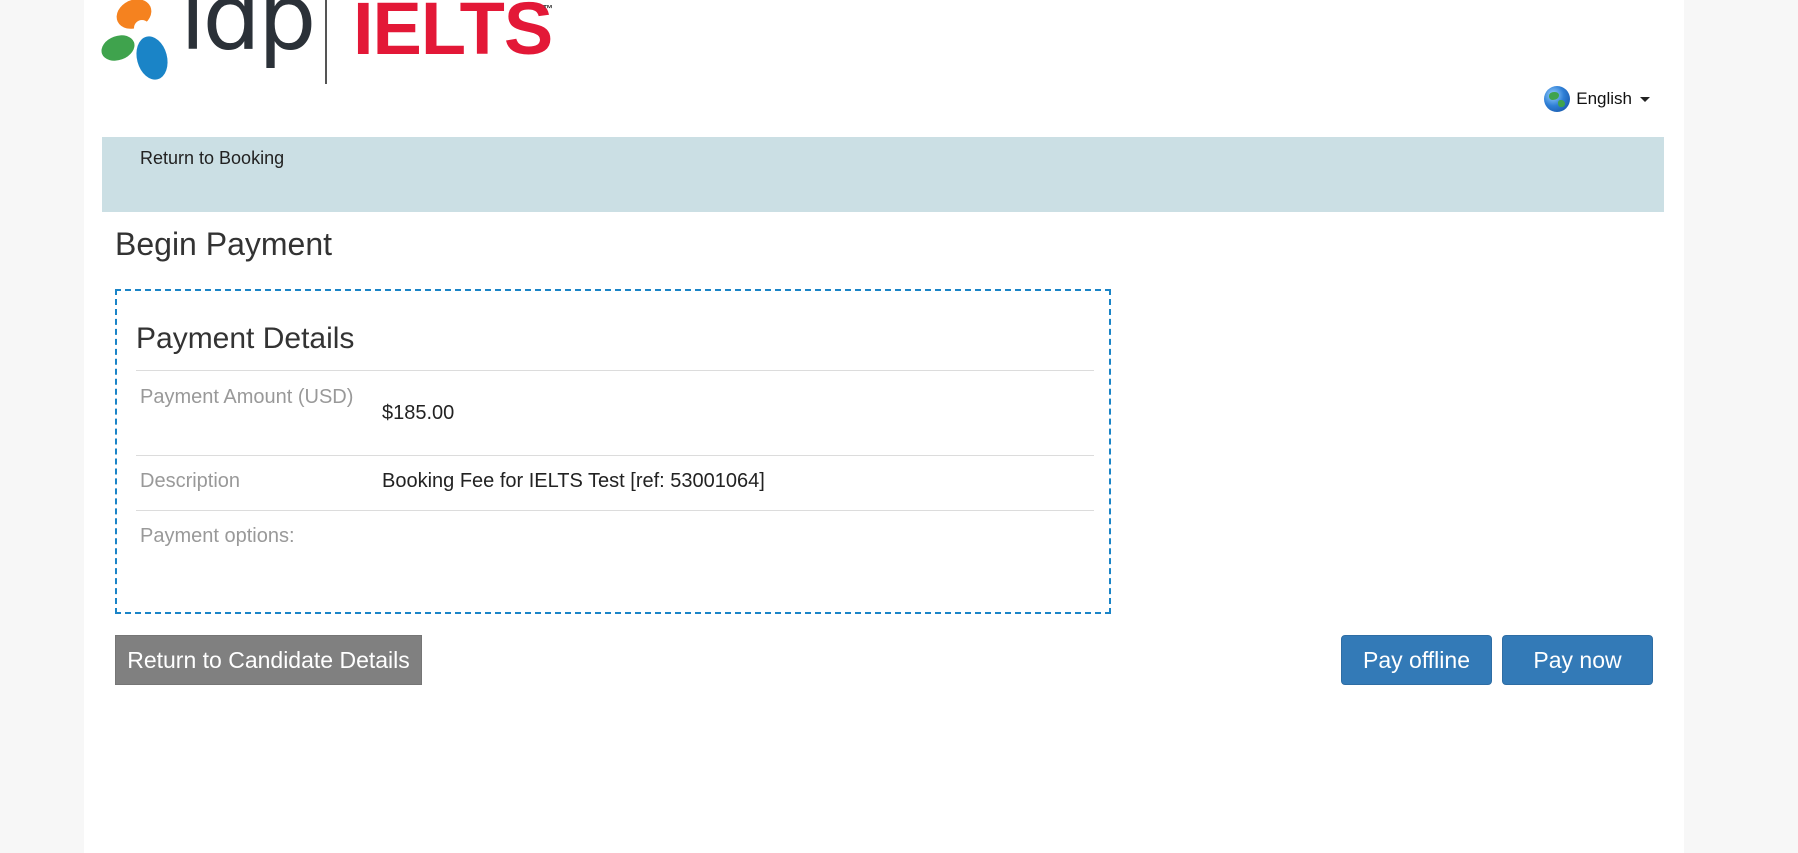 The height and width of the screenshot is (853, 1798). What do you see at coordinates (615, 412) in the screenshot?
I see `payment-amount-row: Payment Amount (USD) $185.00` at bounding box center [615, 412].